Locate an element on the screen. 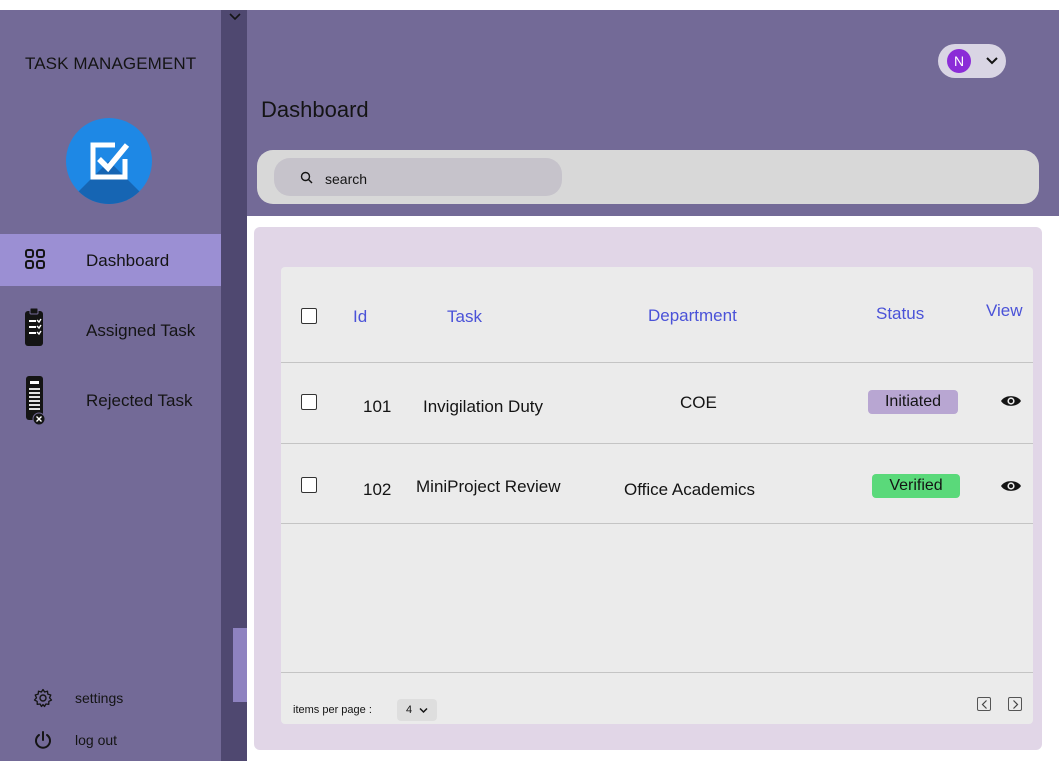 Image resolution: width=1059 pixels, height=761 pixels. checkbox-logo-icon is located at coordinates (110, 161).